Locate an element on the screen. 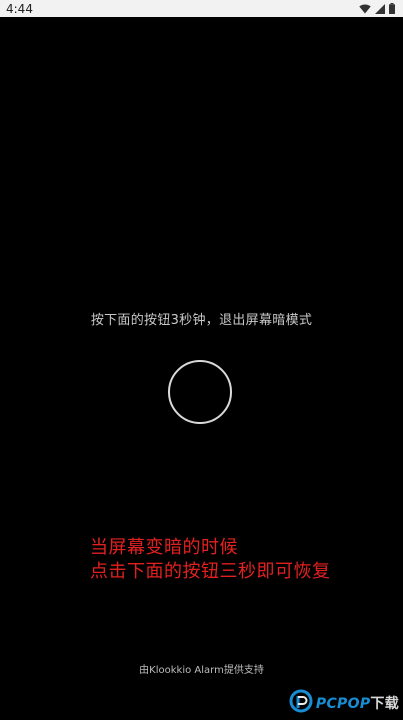 This screenshot has width=403, height=720. overlay-tip: 当屏幕变暗的时候 点击下面的按钮三秒即可恢复 is located at coordinates (210, 560).